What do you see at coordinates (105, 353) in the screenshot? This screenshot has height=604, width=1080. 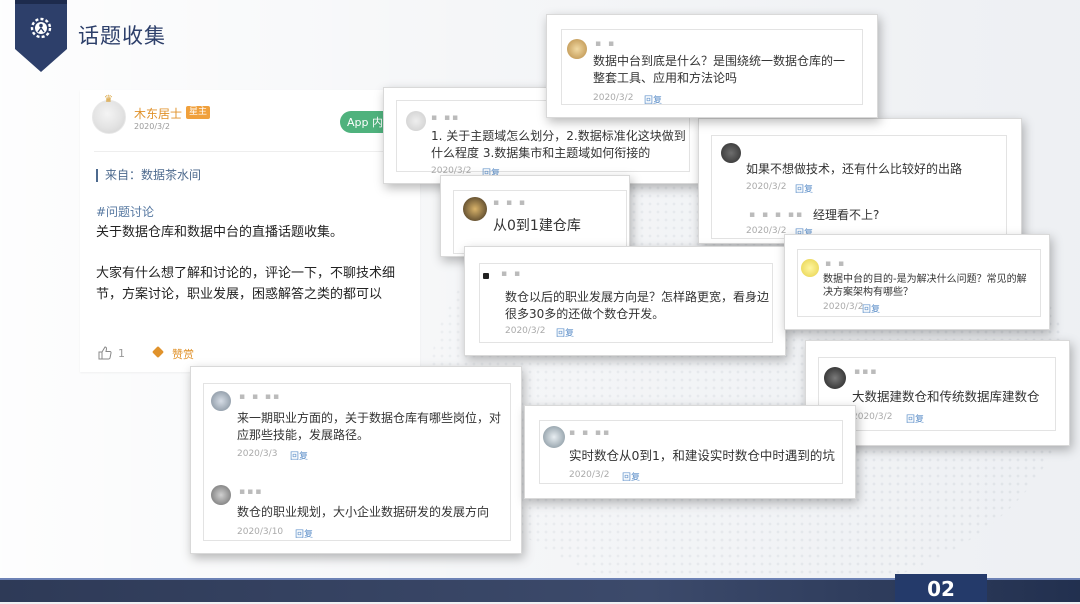 I see `thumb-up-icon` at bounding box center [105, 353].